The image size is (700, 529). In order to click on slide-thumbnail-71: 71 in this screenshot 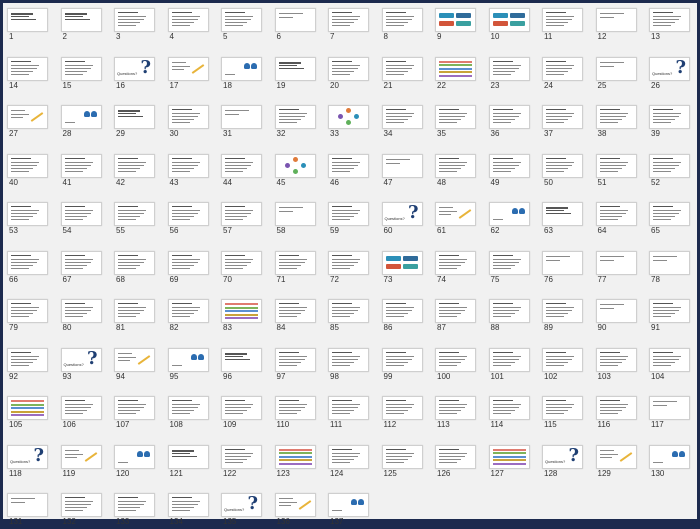, I will do `click(295, 268)`.